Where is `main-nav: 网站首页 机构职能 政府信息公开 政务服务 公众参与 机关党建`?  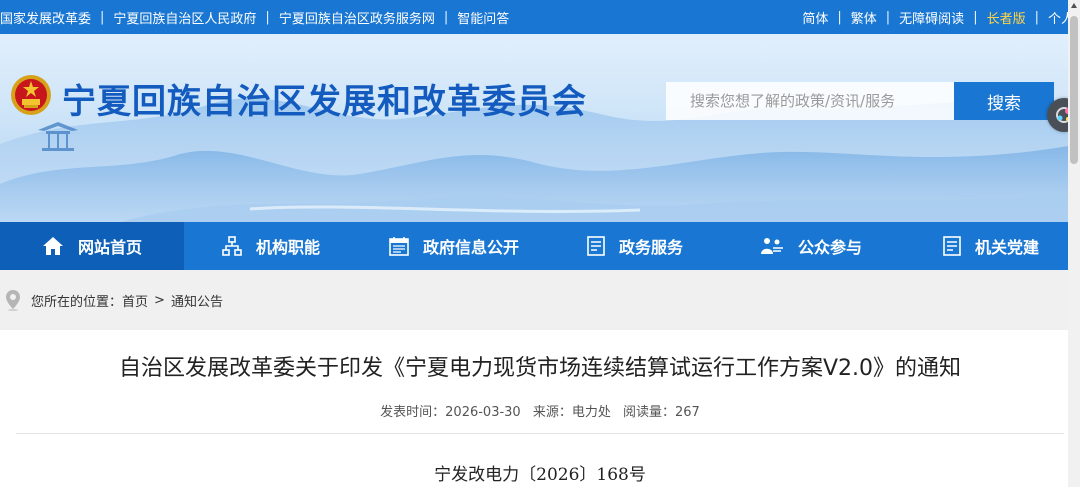 main-nav: 网站首页 机构职能 政府信息公开 政务服务 公众参与 机关党建 is located at coordinates (540, 246).